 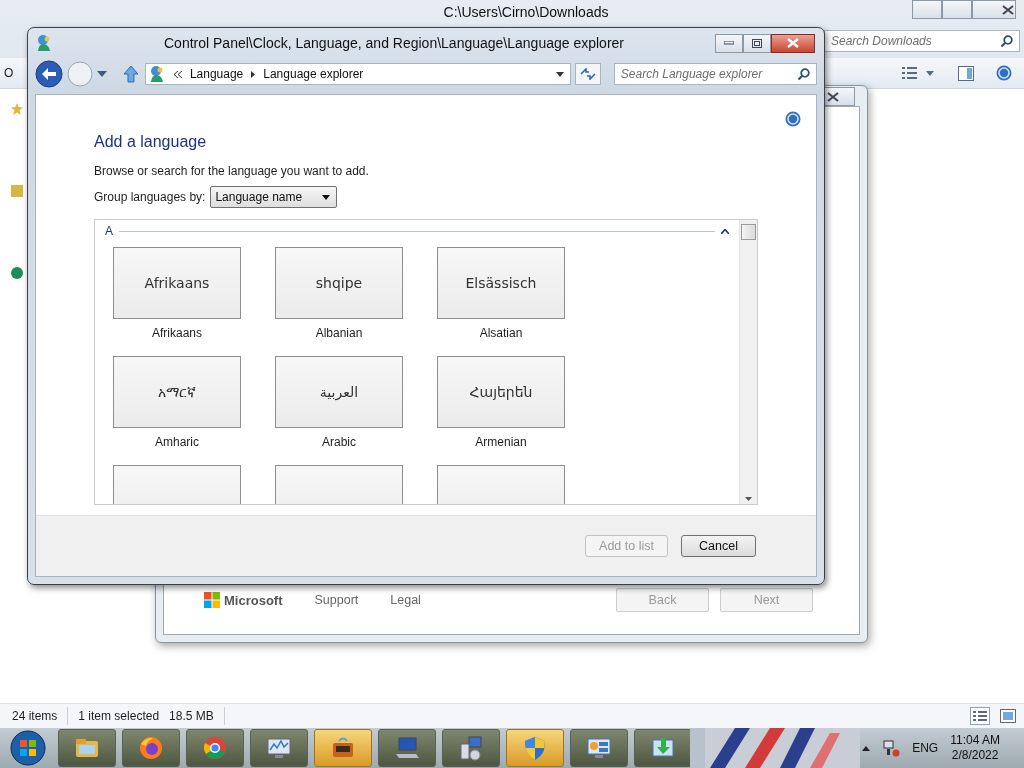 What do you see at coordinates (729, 43) in the screenshot?
I see `minimize-icon` at bounding box center [729, 43].